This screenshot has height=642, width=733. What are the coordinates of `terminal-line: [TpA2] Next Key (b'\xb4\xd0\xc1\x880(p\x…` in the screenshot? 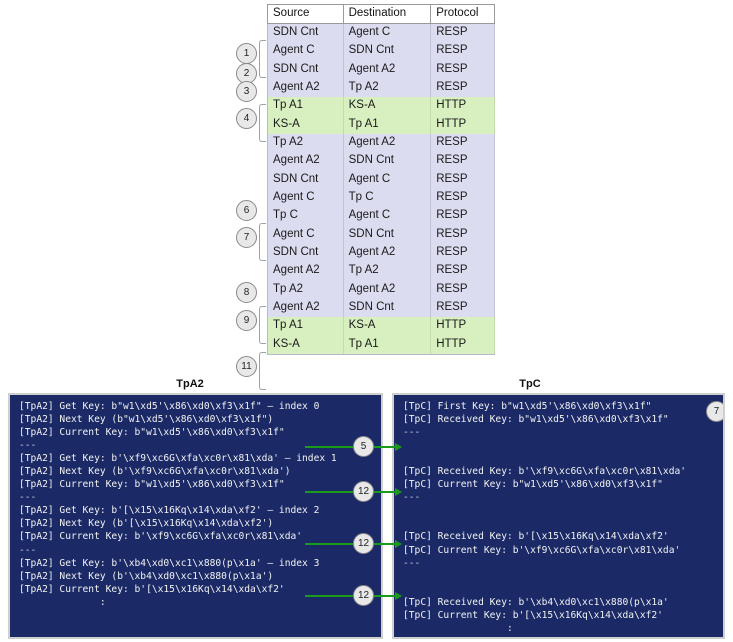 It's located at (146, 576).